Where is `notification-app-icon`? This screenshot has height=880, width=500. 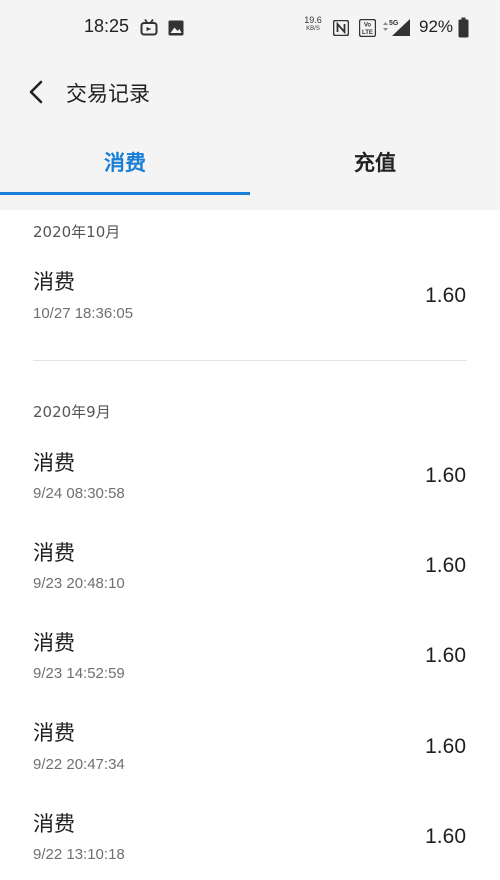 notification-app-icon is located at coordinates (149, 27).